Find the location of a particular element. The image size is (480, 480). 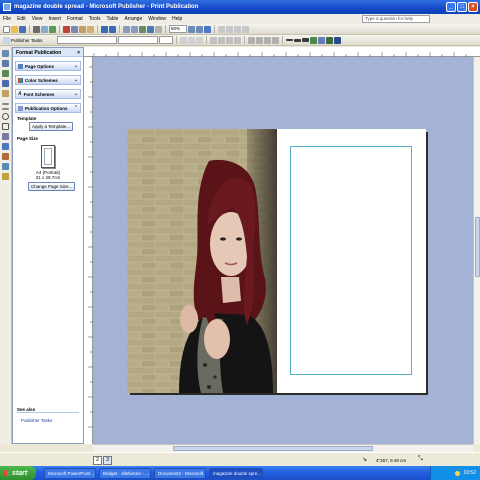

print-icon is located at coordinates (36, 29).